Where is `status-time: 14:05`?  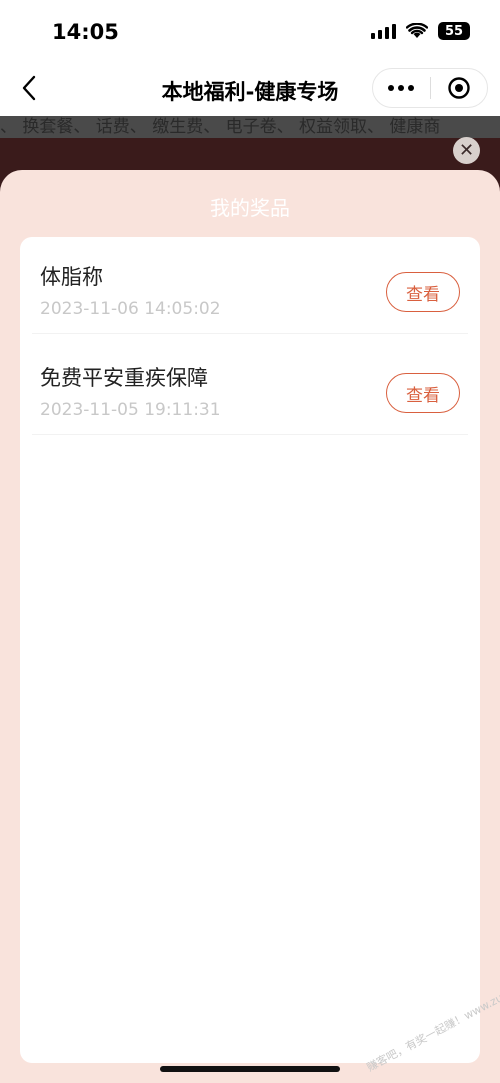 status-time: 14:05 is located at coordinates (85, 32).